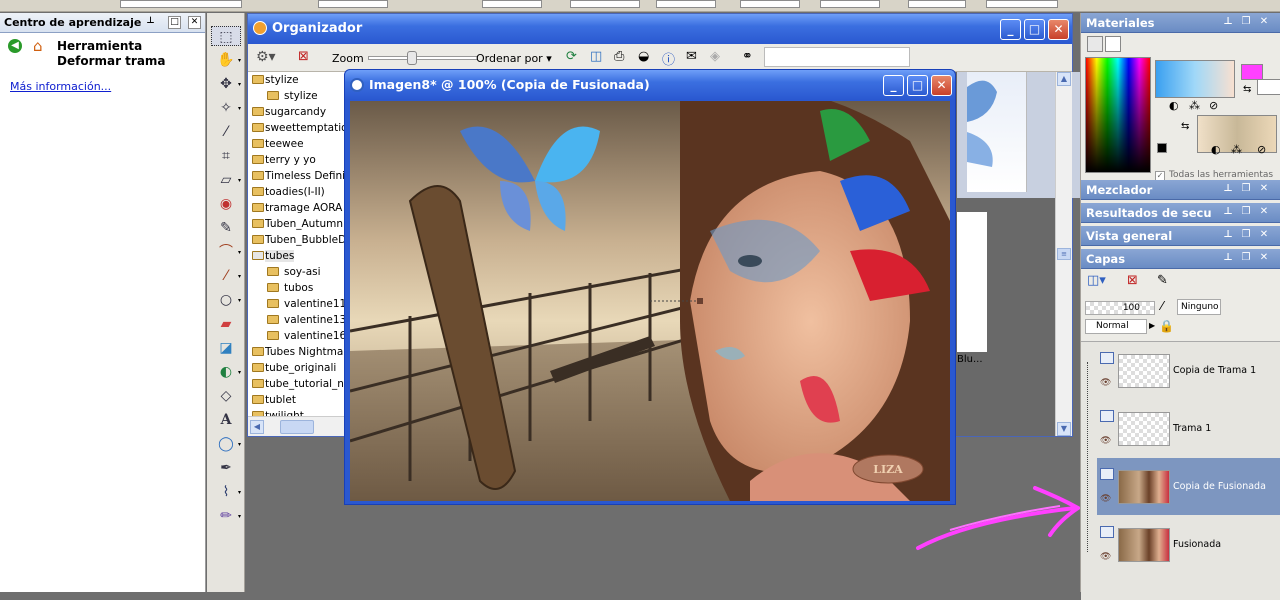 This screenshot has width=1280, height=600. Describe the element at coordinates (1216, 149) in the screenshot. I see `bg-style-icon: ◐` at that location.